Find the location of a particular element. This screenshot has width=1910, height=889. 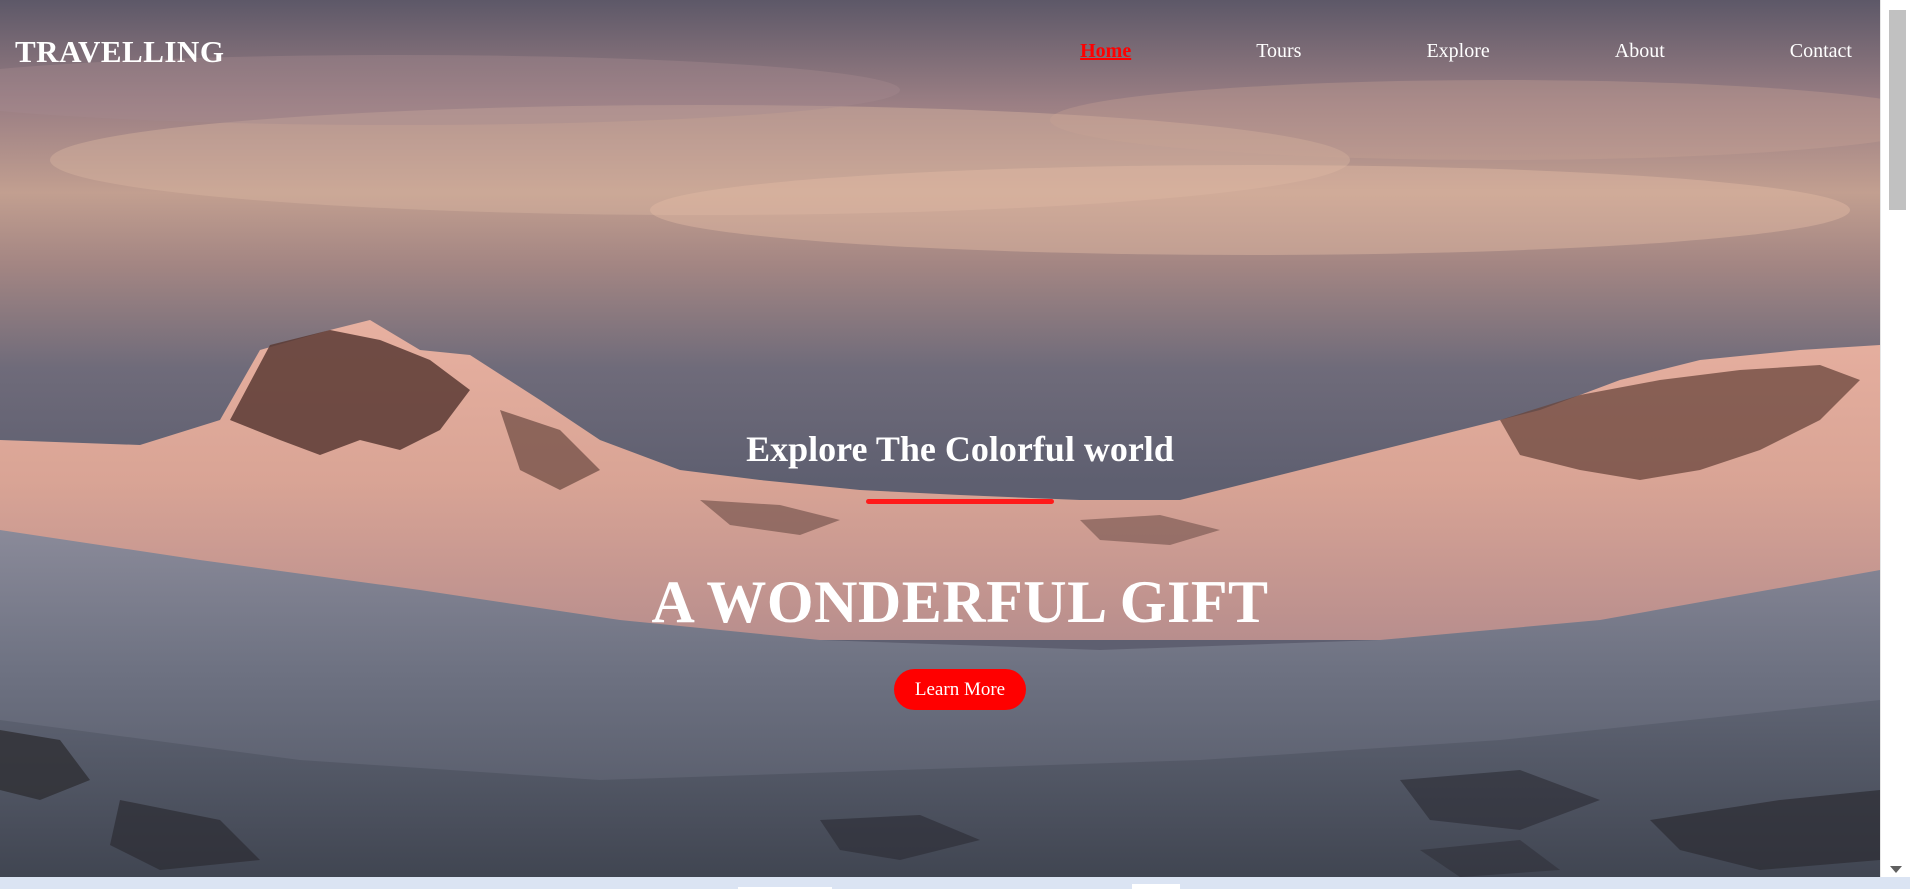

hero-subtitle: Explore The Colorful world is located at coordinates (960, 449).